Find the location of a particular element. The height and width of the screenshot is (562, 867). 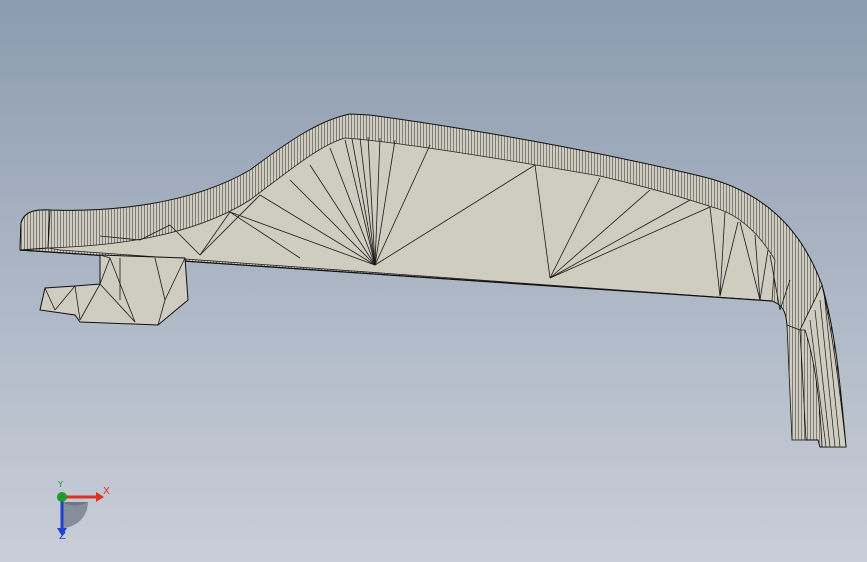

orientation-triad: X Y Z is located at coordinates (80, 513).